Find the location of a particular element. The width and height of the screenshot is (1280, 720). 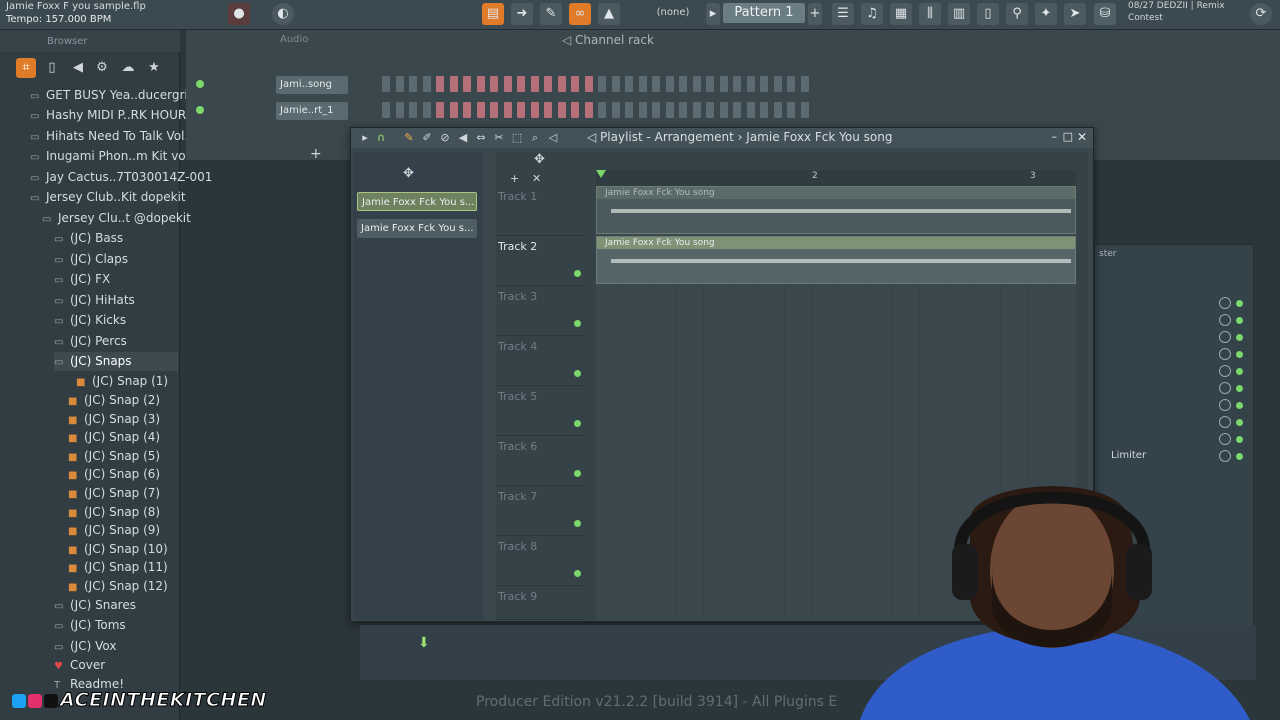

tempo-display: Tempo: 157.000 BPM is located at coordinates (58, 19).